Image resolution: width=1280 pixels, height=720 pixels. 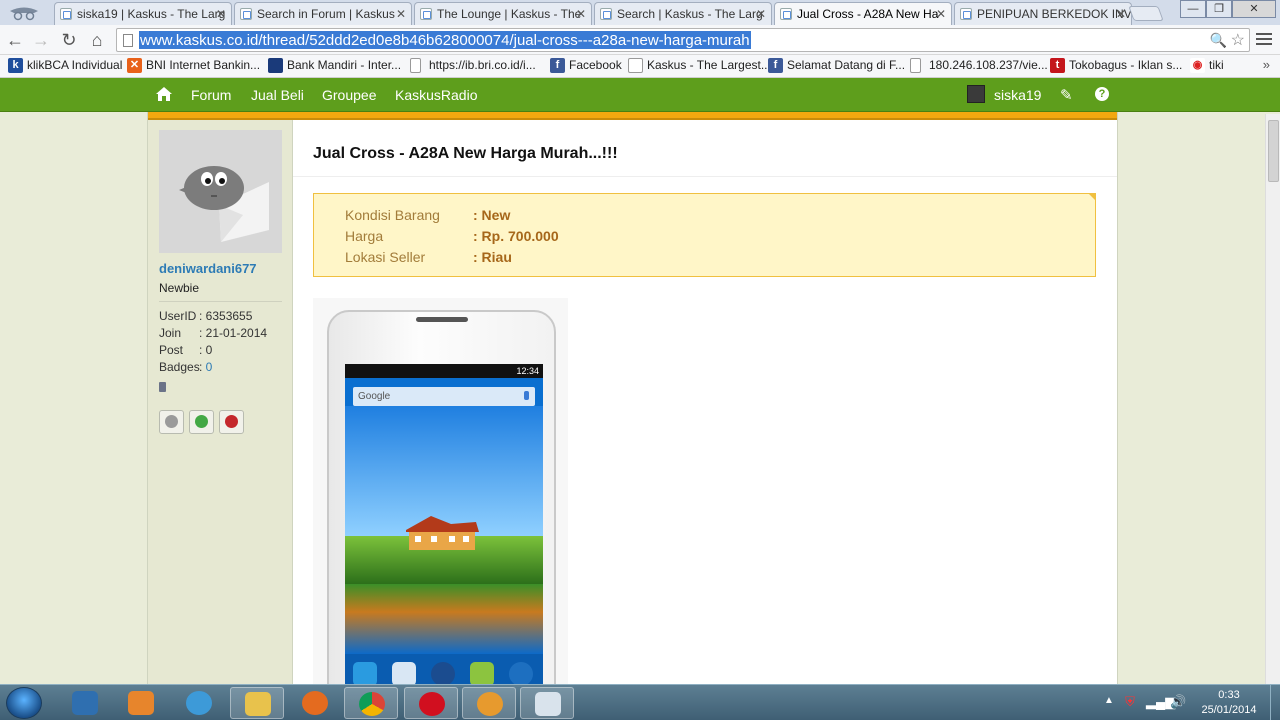 I want to click on tab-search-forum: Search in Forum | Kaskus ✕, so click(x=323, y=13).